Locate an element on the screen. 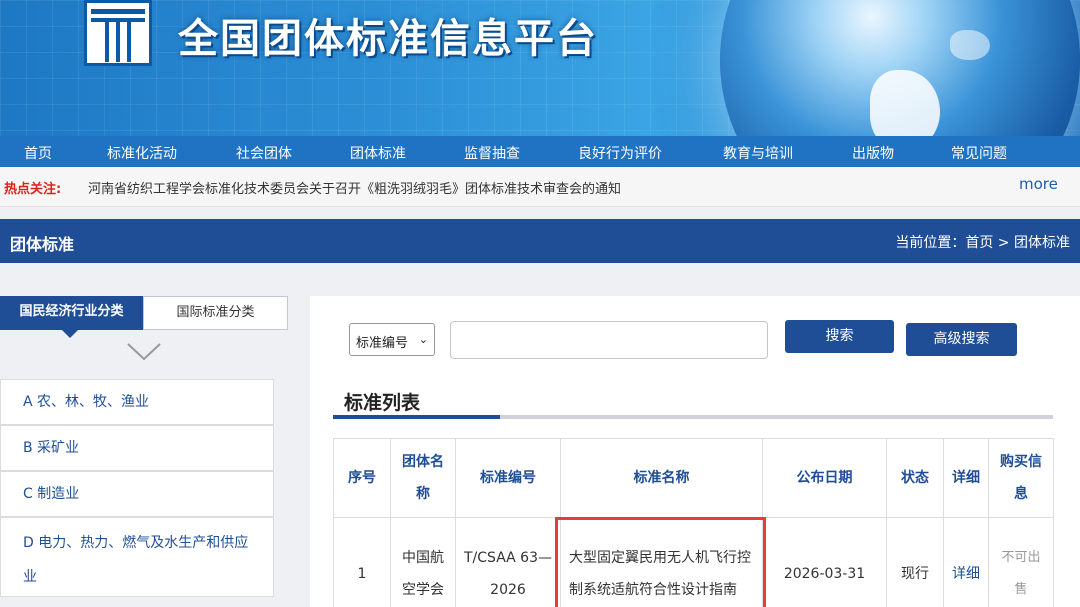 Image resolution: width=1080 pixels, height=607 pixels. column-header: 详细 is located at coordinates (966, 478).